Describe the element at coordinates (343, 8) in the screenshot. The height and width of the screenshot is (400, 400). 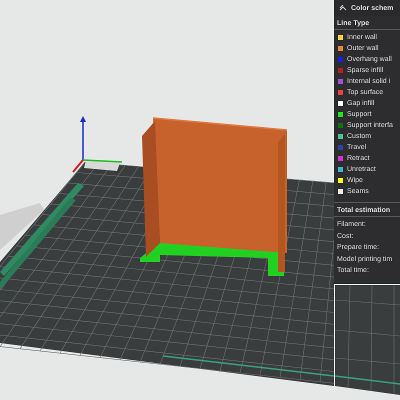
I see `collapse-icon` at that location.